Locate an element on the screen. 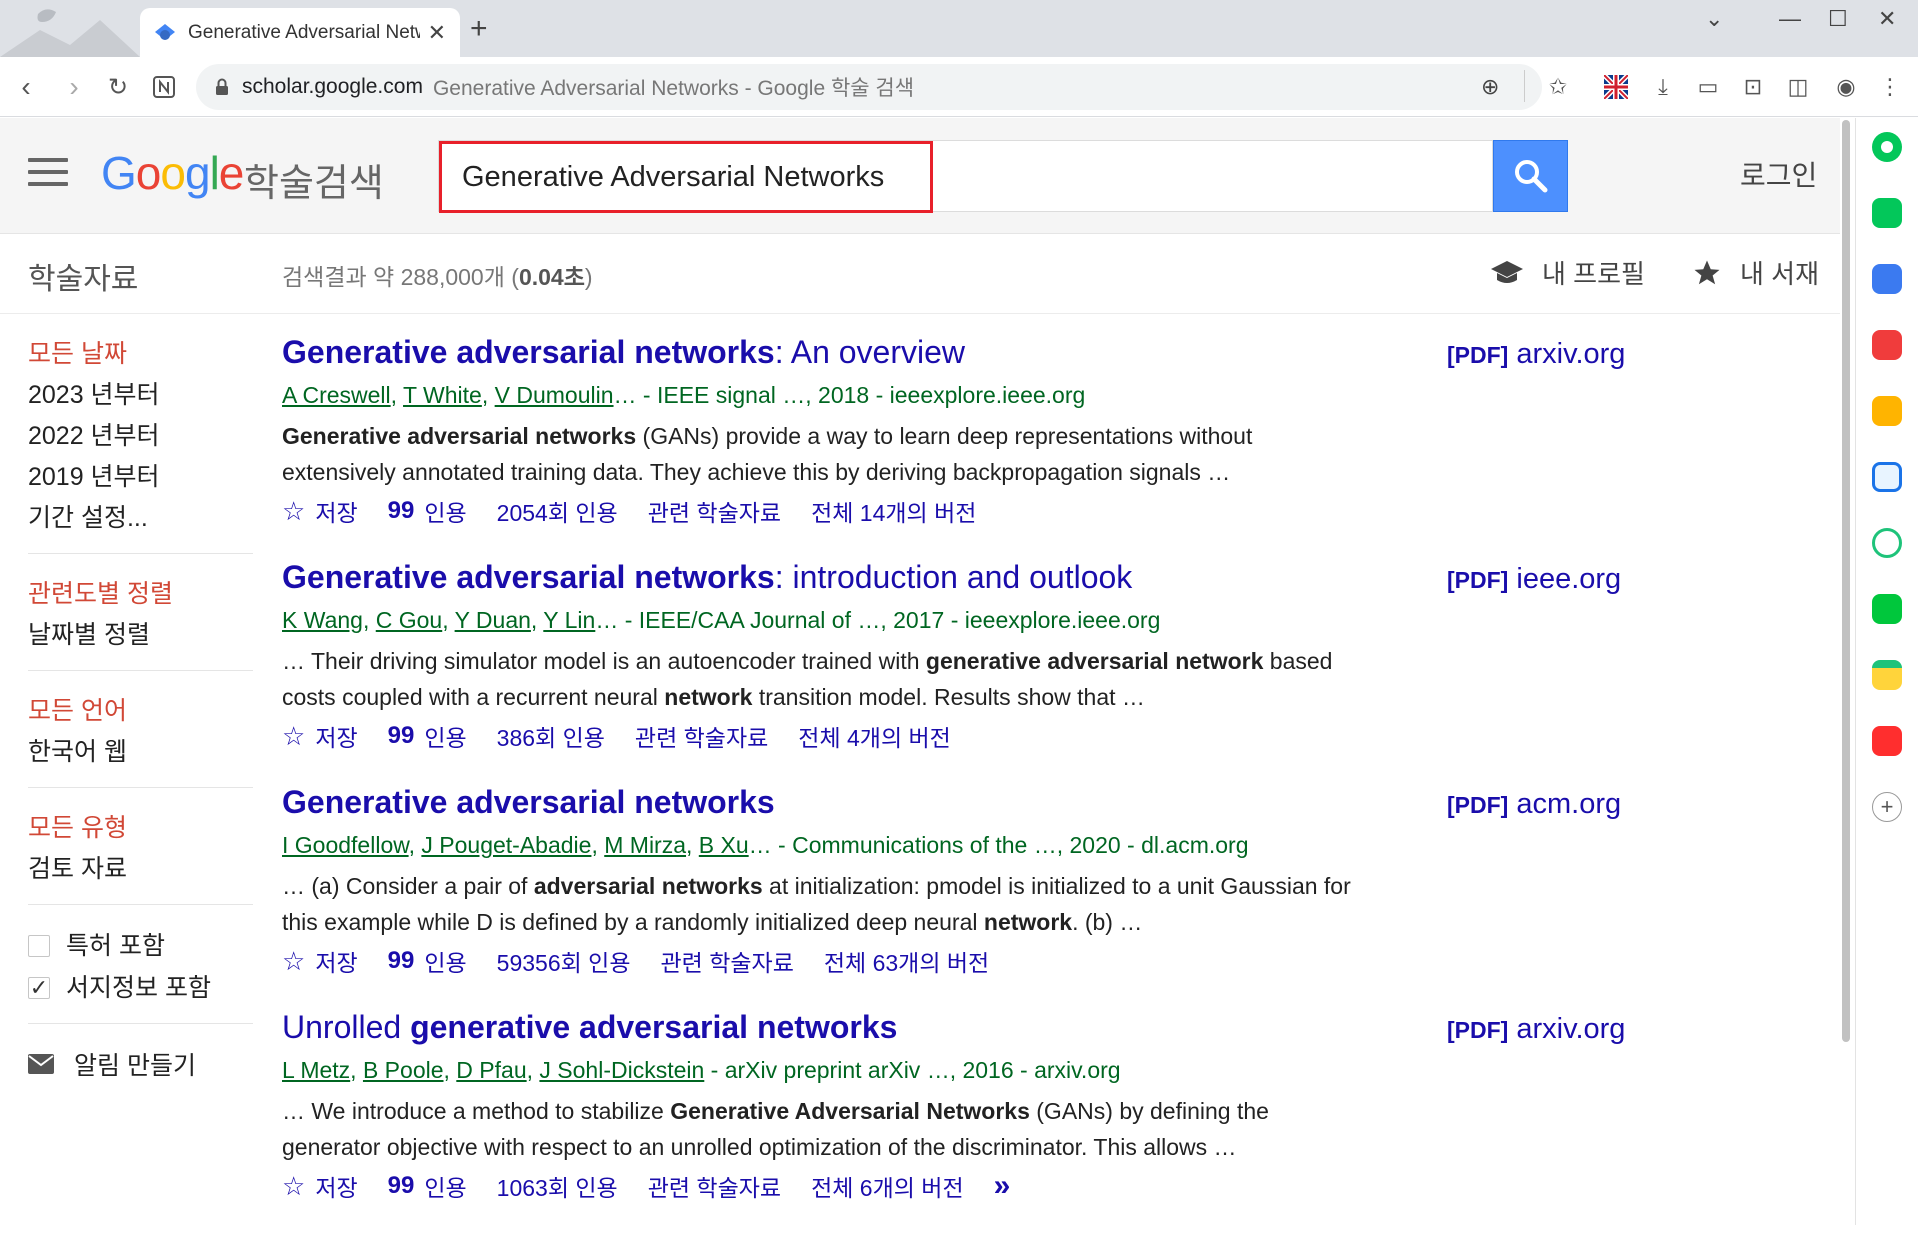 This screenshot has width=1918, height=1234. translate-icon is located at coordinates (1887, 477).